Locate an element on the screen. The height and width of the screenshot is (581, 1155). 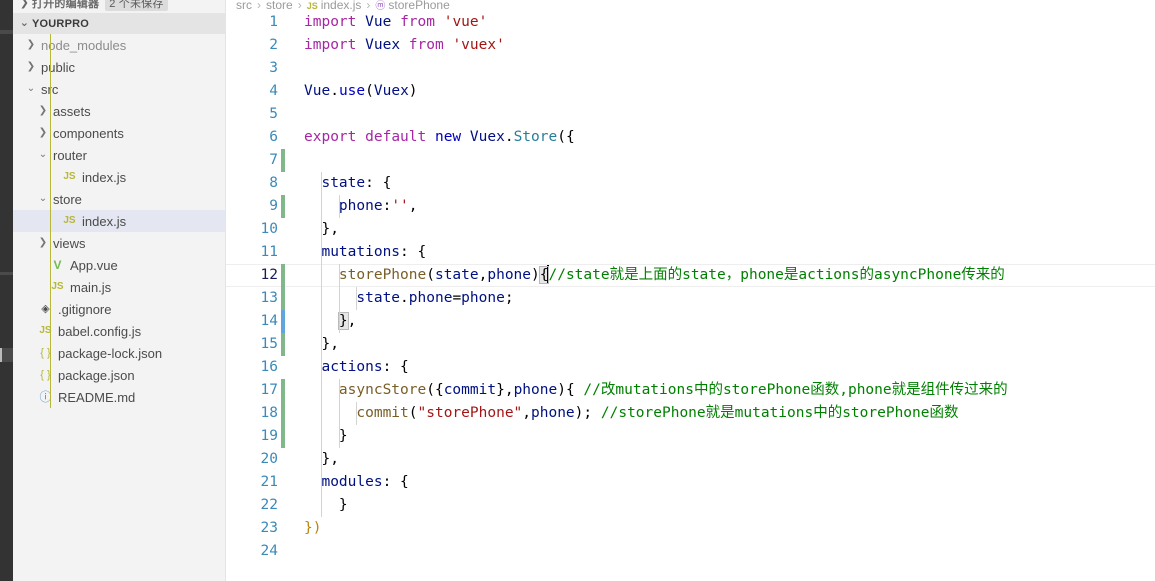
tree-item-assets: ❯ assets is located at coordinates (119, 111).